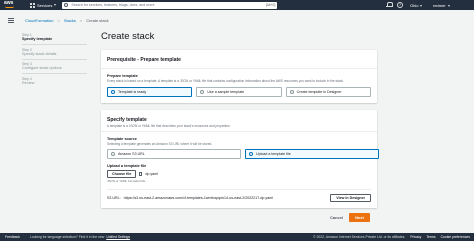  What do you see at coordinates (28, 82) in the screenshot?
I see `step-name: Review` at bounding box center [28, 82].